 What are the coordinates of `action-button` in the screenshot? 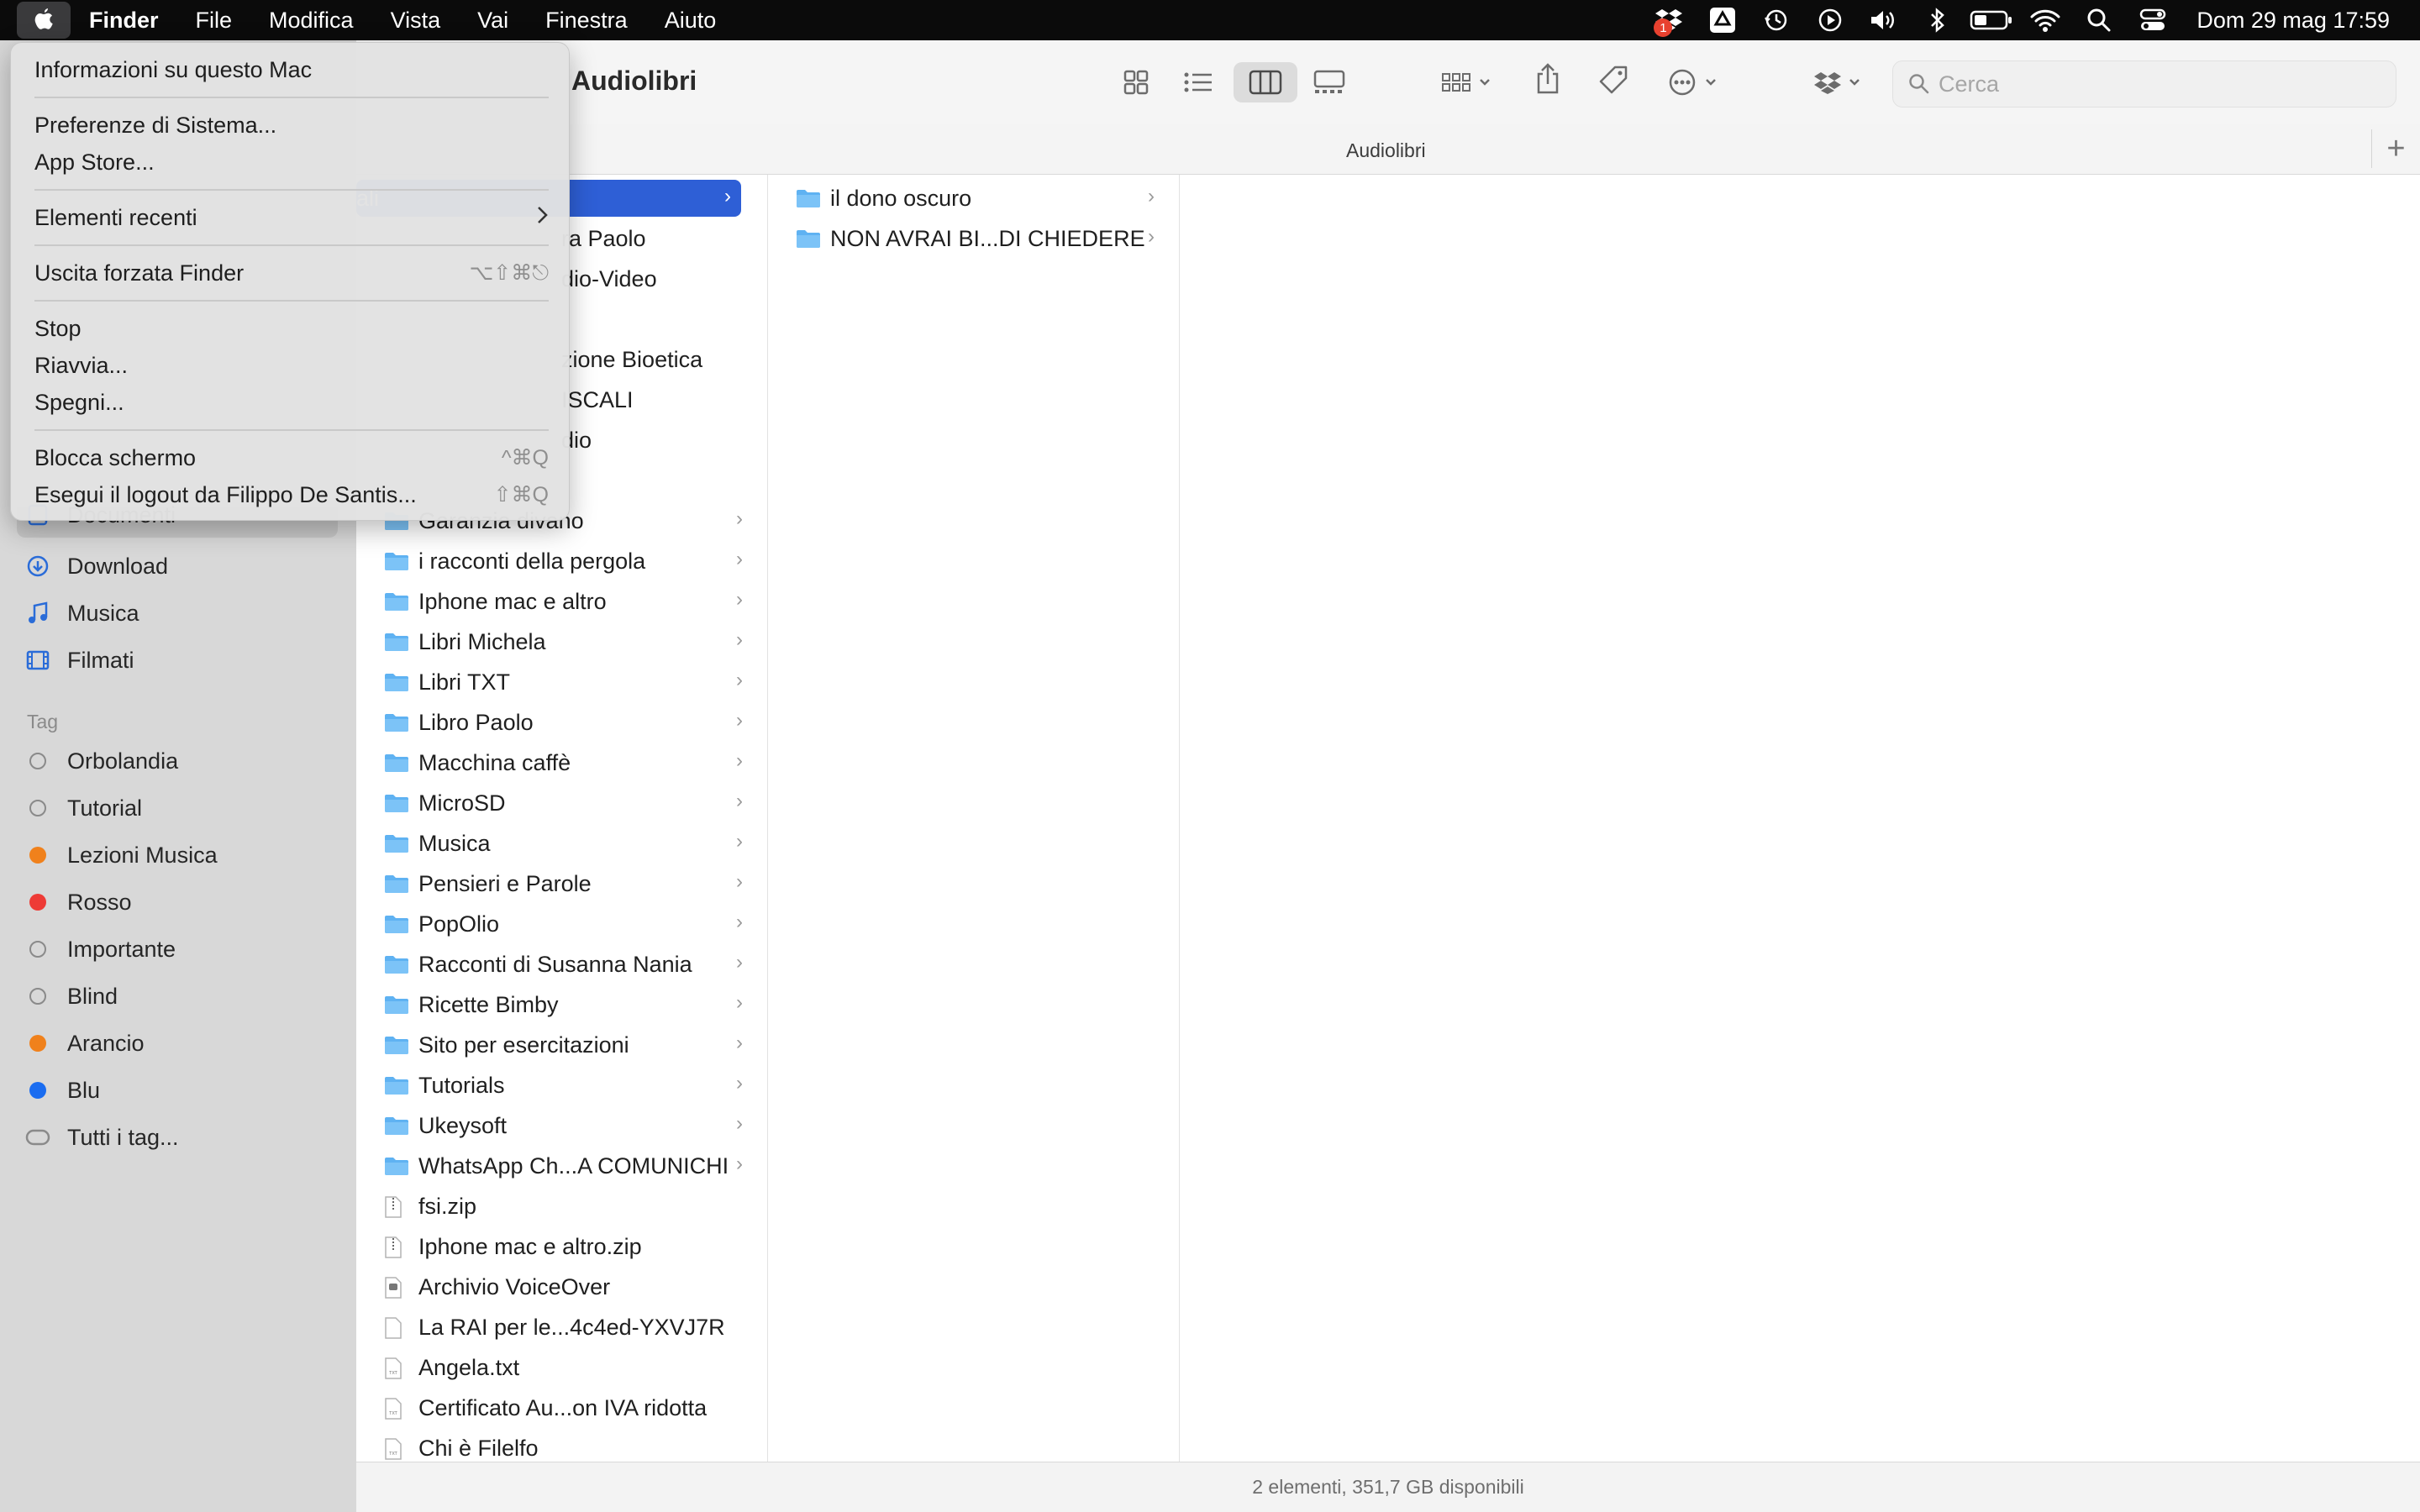 It's located at (1695, 82).